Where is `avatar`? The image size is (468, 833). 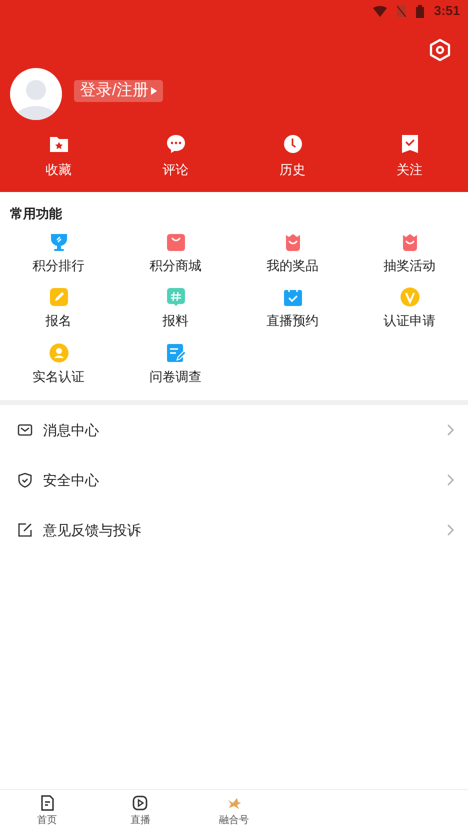
avatar is located at coordinates (36, 94).